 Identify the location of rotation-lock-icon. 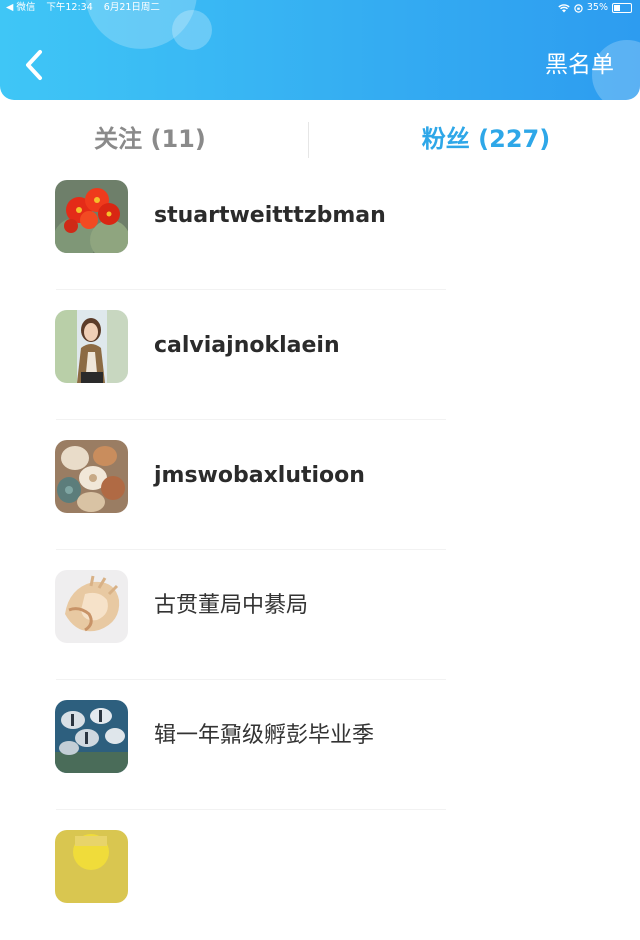
(578, 8).